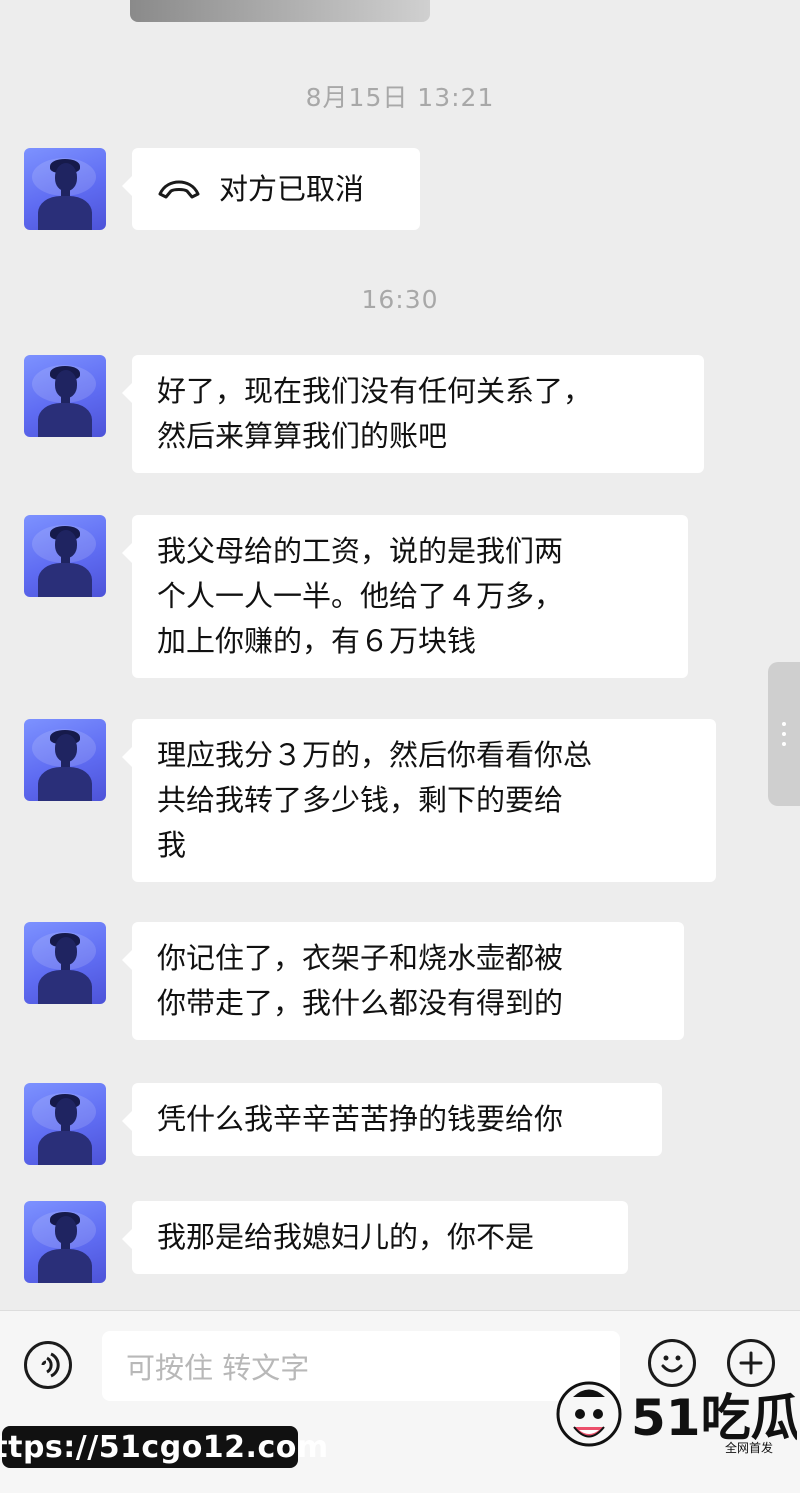 The image size is (800, 1493). What do you see at coordinates (375, 391) in the screenshot?
I see `message-line: 好了，现在我们没有任何关系了，` at bounding box center [375, 391].